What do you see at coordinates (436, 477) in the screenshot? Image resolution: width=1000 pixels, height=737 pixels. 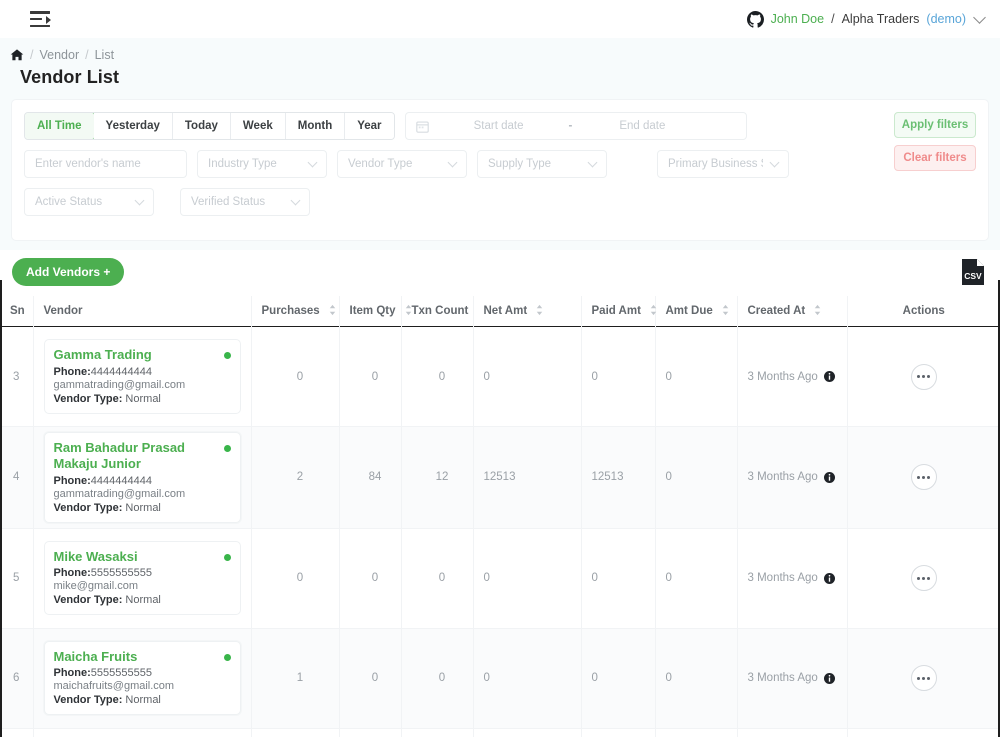 I see `cell-txn-count: 12` at bounding box center [436, 477].